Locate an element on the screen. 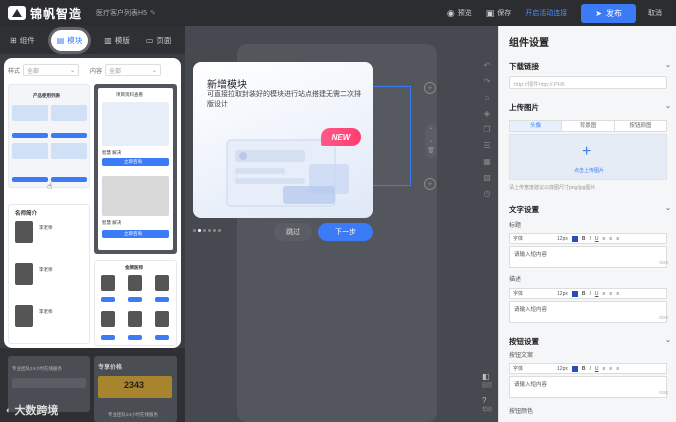 The width and height of the screenshot is (676, 422). calendar-icon: ▦ is located at coordinates (487, 161).